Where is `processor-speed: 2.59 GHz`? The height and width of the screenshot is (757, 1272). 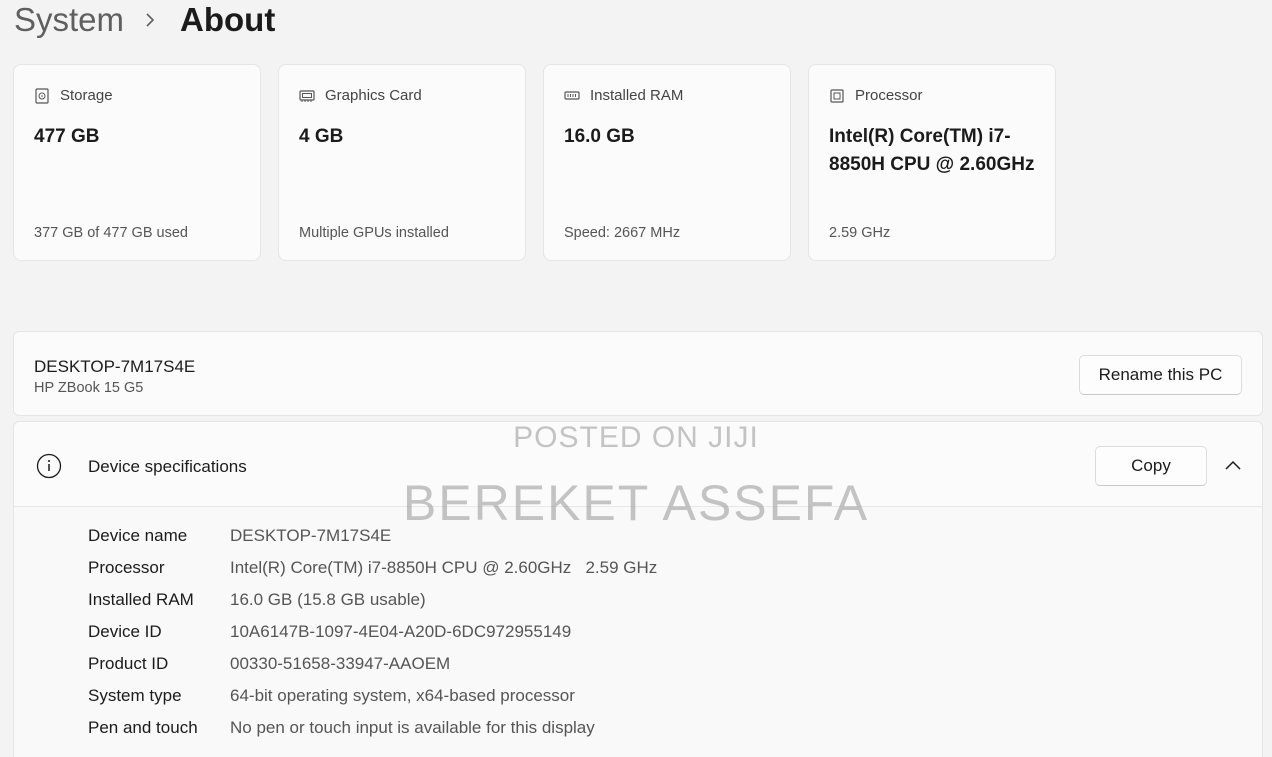
processor-speed: 2.59 GHz is located at coordinates (860, 233).